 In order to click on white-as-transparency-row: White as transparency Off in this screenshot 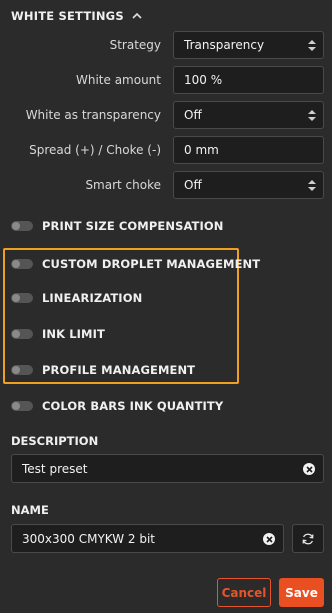, I will do `click(166, 115)`.